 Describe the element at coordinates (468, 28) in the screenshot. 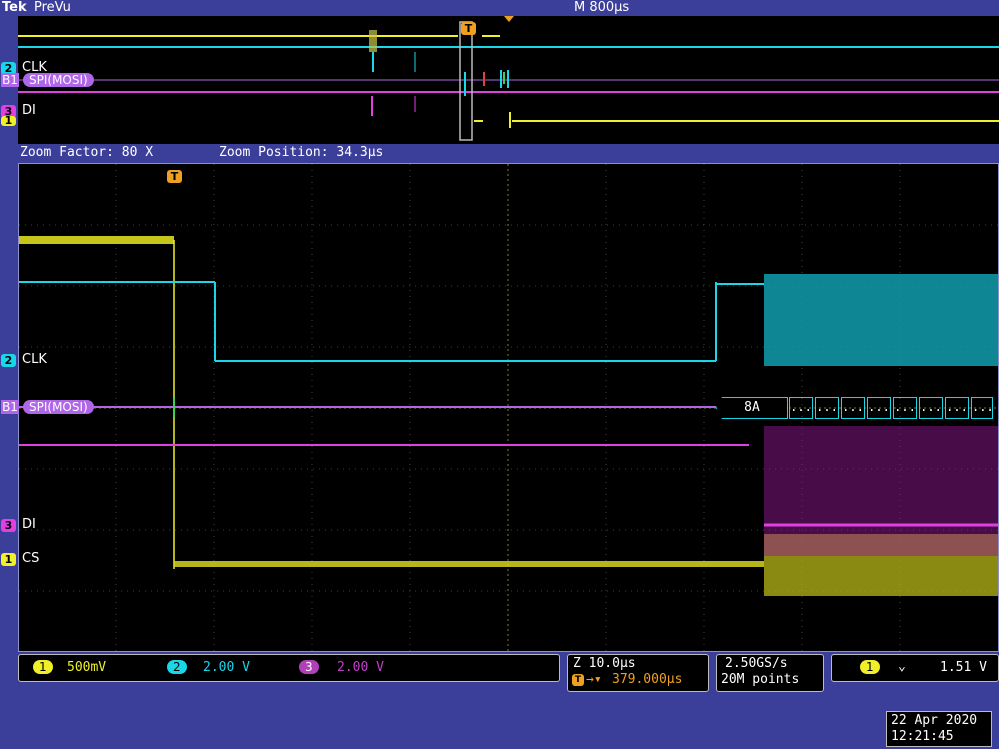

I see `overview-trigger-marker: T` at that location.